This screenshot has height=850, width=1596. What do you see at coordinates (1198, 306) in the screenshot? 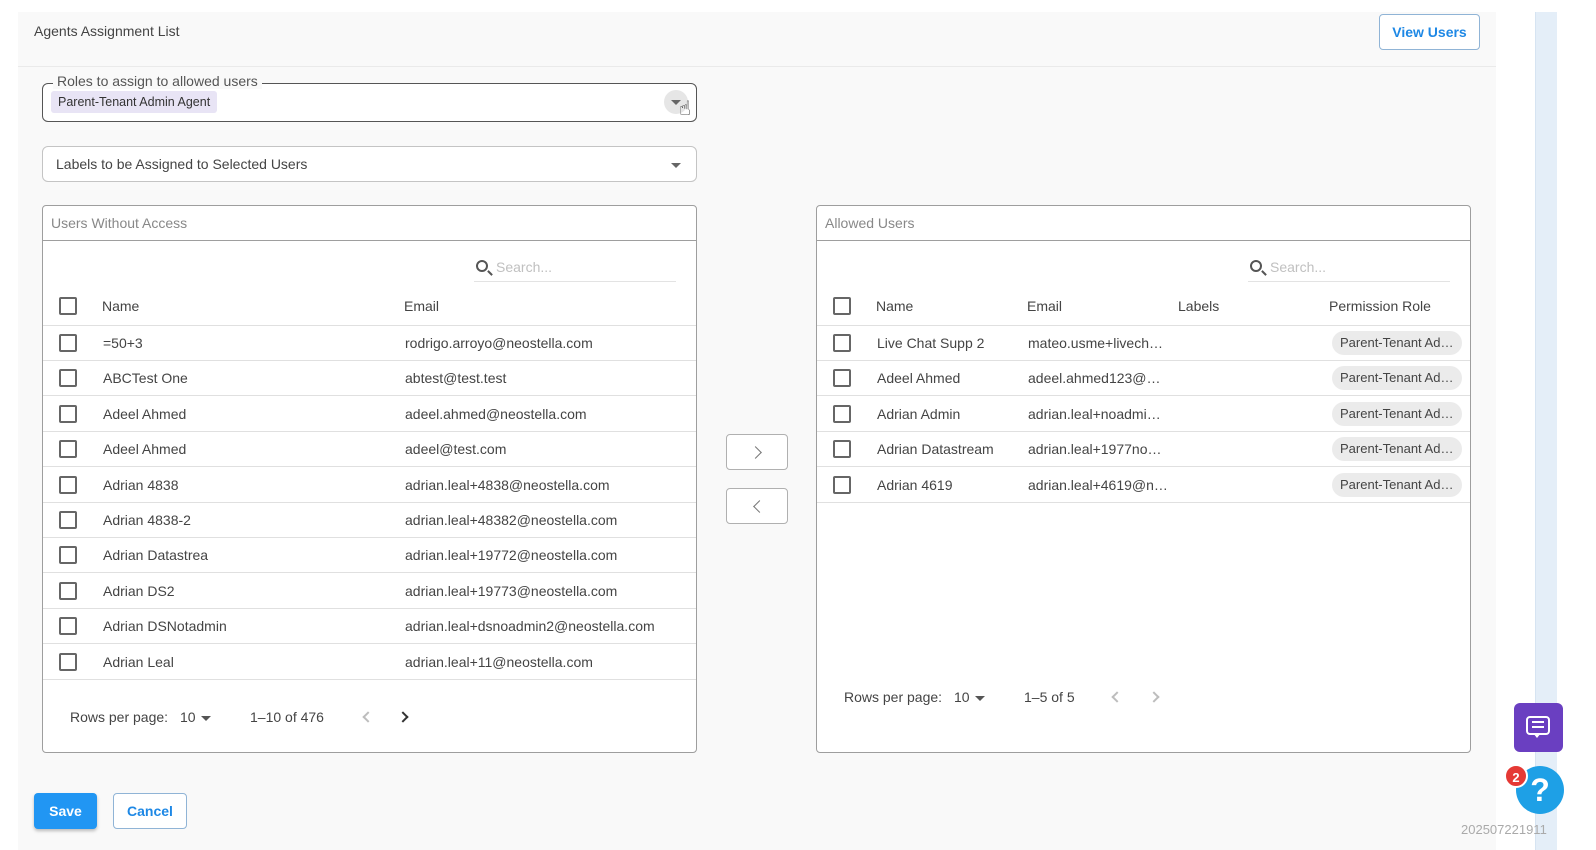
I see `column-header-labels: Labels` at bounding box center [1198, 306].